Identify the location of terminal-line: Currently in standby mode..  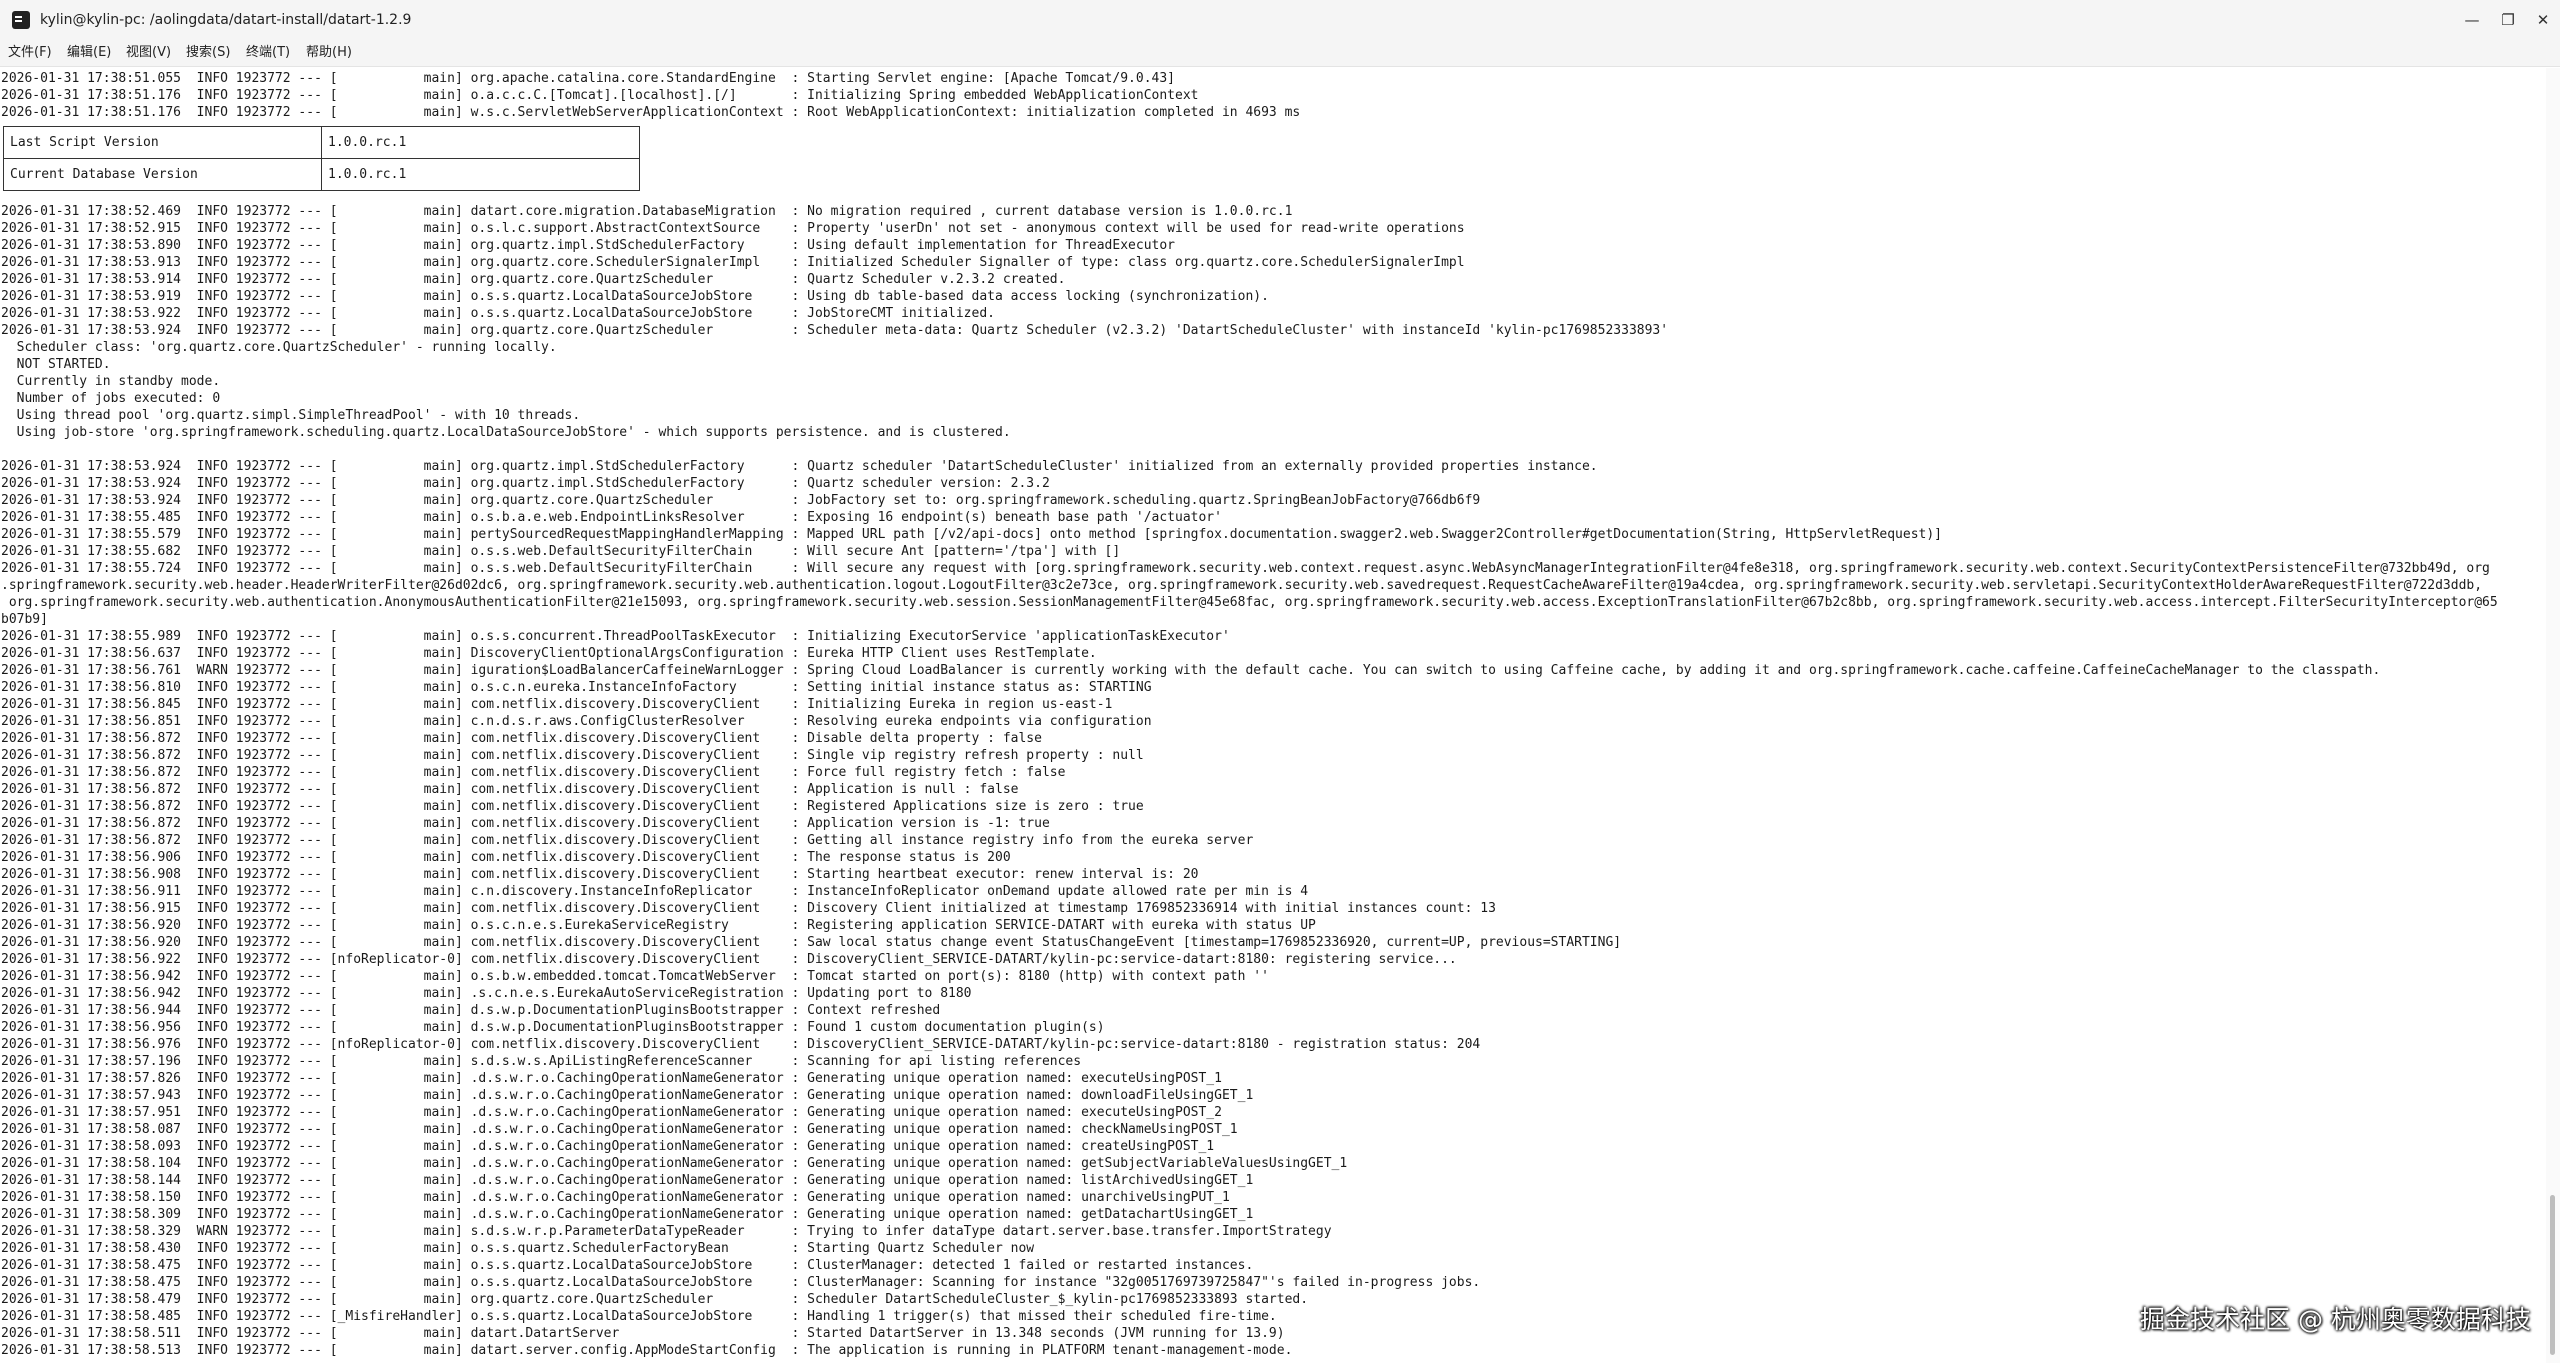
(111, 381).